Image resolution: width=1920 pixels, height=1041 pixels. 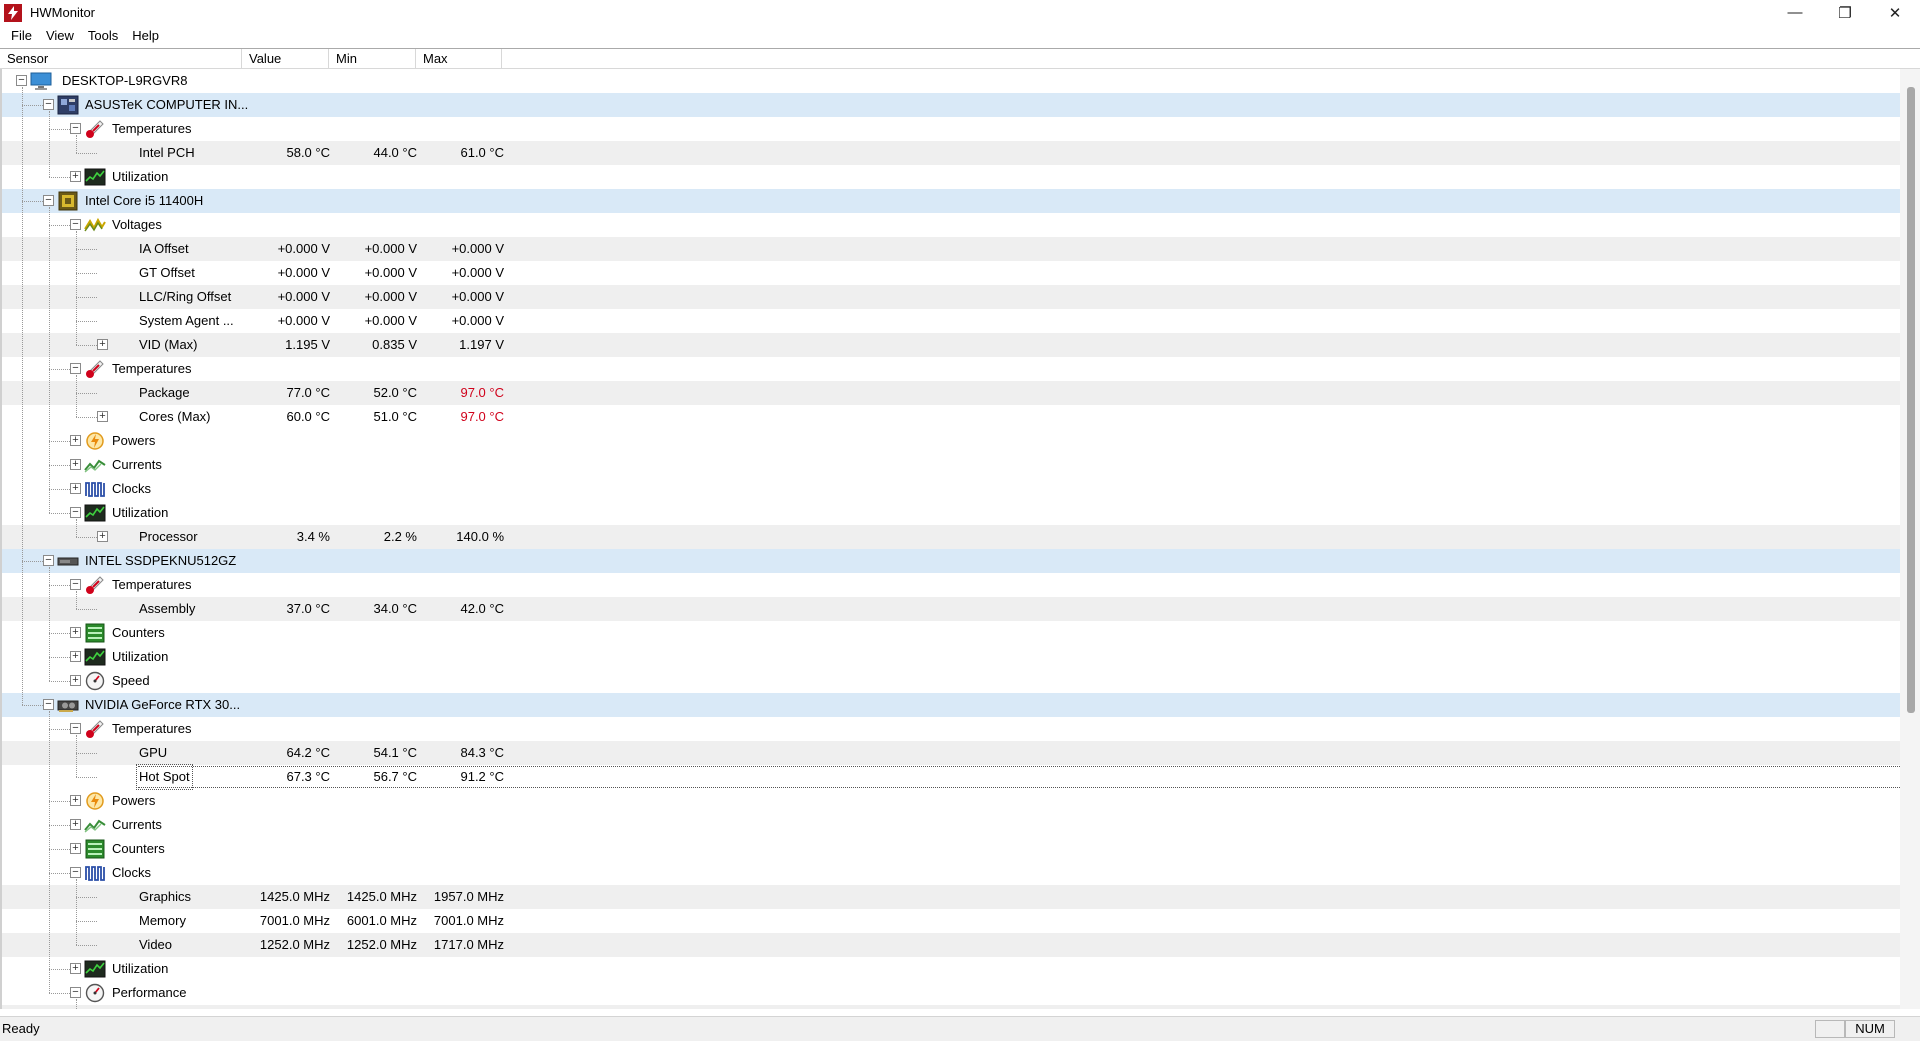 I want to click on sensor-value: 37.0 °C, so click(x=308, y=608).